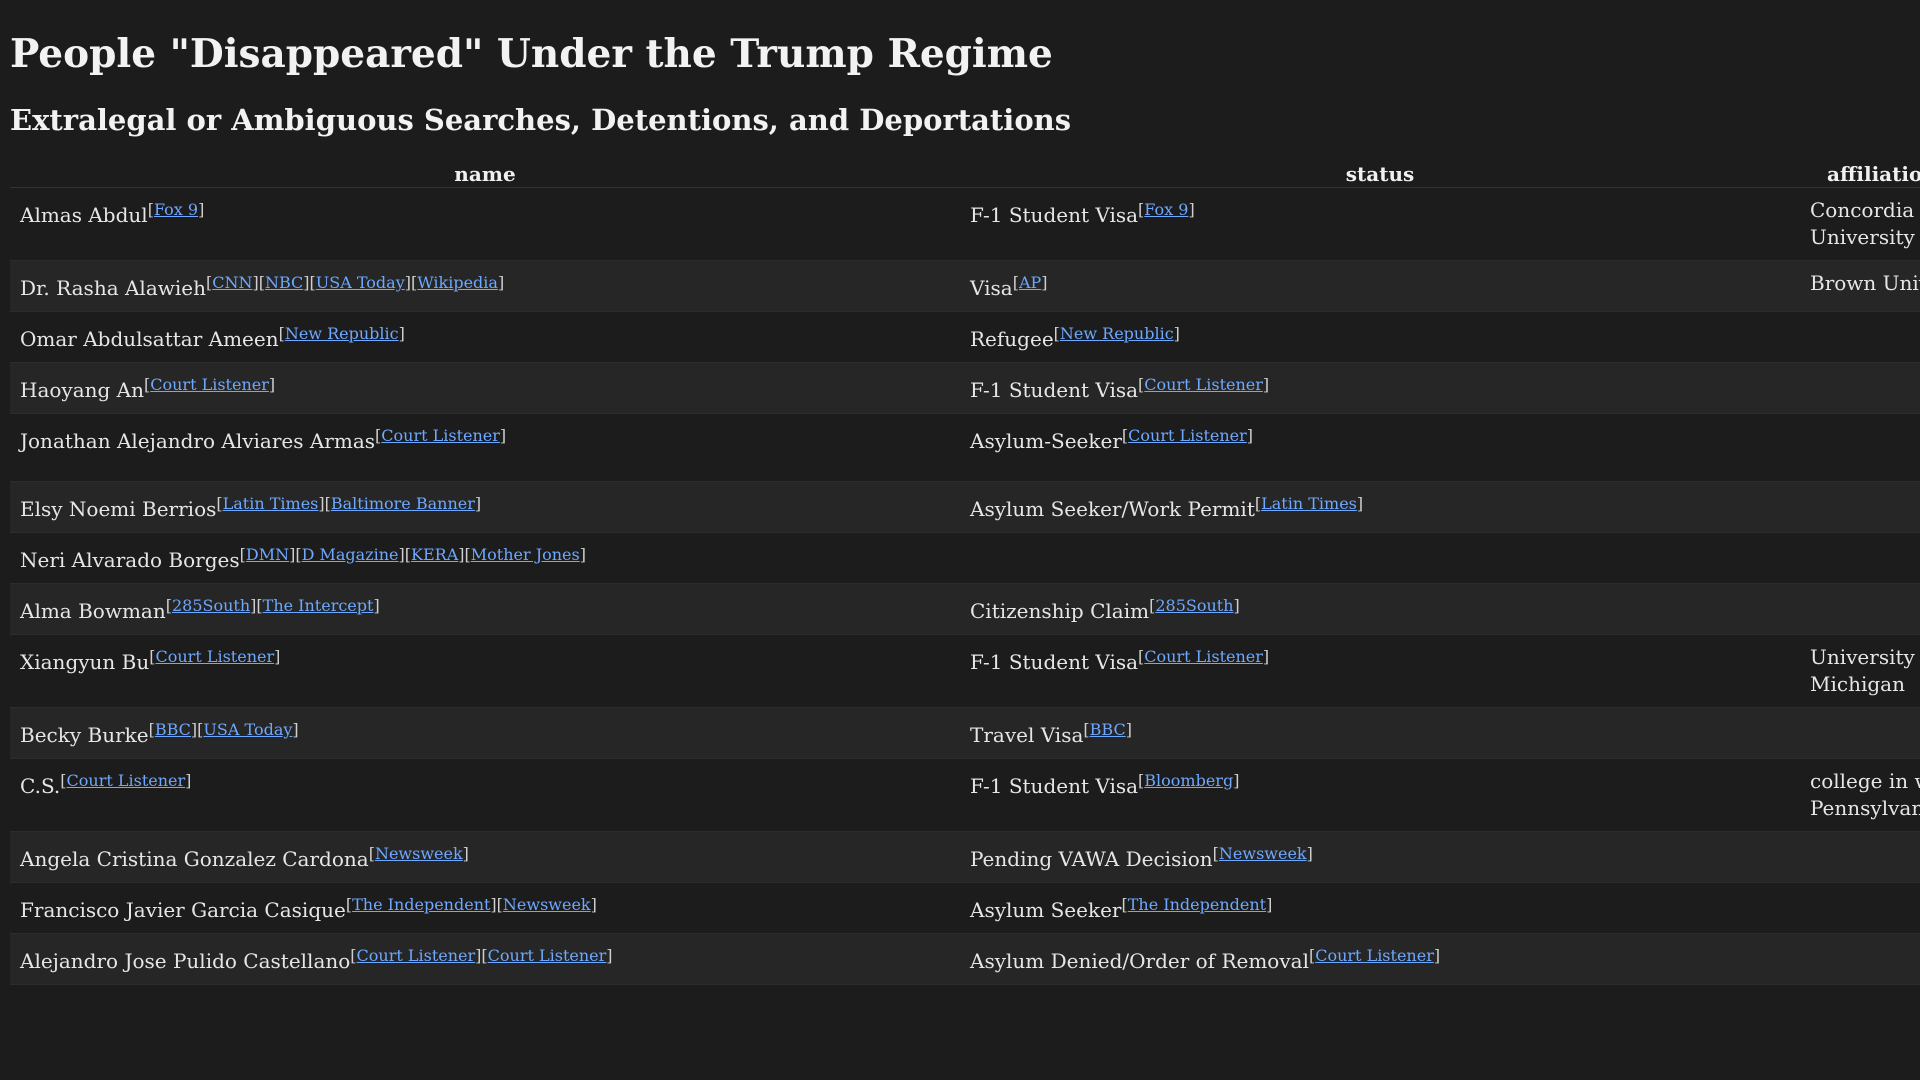 Image resolution: width=1920 pixels, height=1080 pixels. Describe the element at coordinates (485, 224) in the screenshot. I see `name-cell: Almas Abdul[Fox 9]` at that location.